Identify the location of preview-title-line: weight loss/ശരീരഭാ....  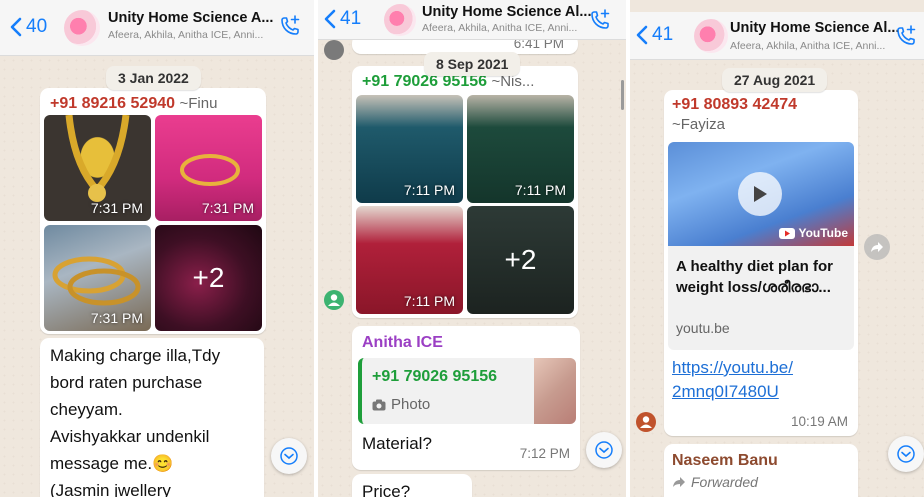
(753, 287).